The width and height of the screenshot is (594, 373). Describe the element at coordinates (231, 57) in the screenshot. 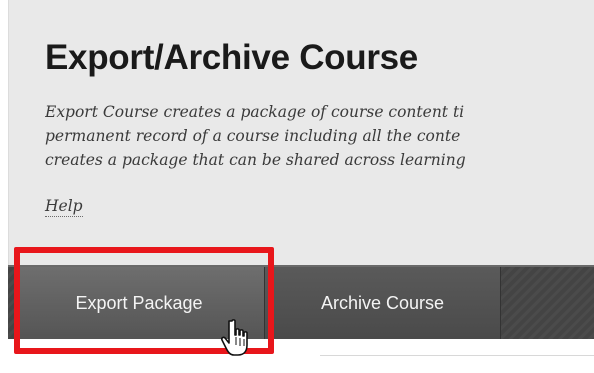

I see `page-title: Export/Archive Course` at that location.